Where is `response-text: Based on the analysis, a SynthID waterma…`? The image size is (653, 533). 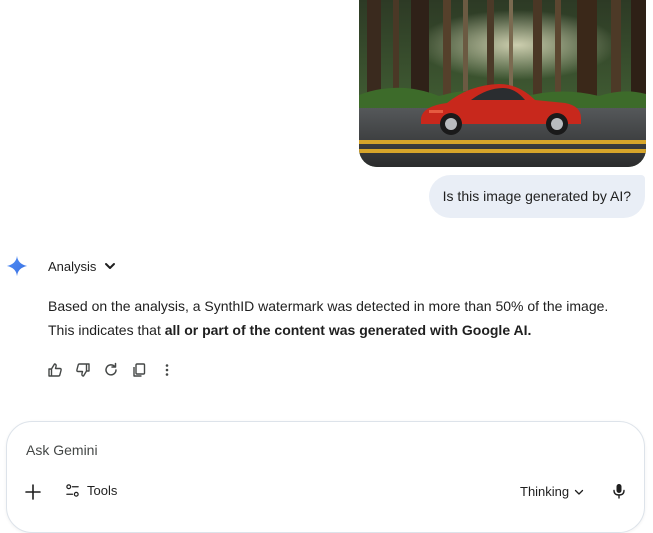
response-text: Based on the analysis, a SynthID waterma… is located at coordinates (343, 318).